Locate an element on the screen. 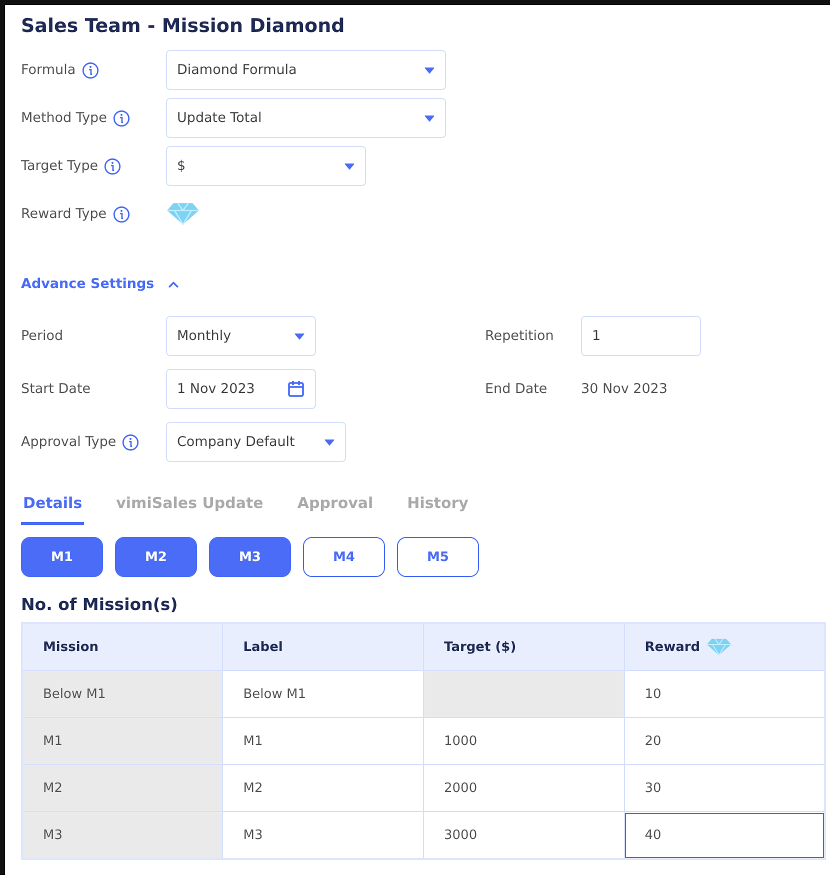 The height and width of the screenshot is (886, 830). table-cell: M3 is located at coordinates (122, 835).